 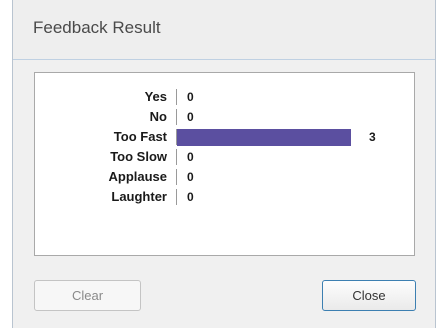 What do you see at coordinates (225, 177) in the screenshot?
I see `chart-row: Applause 0` at bounding box center [225, 177].